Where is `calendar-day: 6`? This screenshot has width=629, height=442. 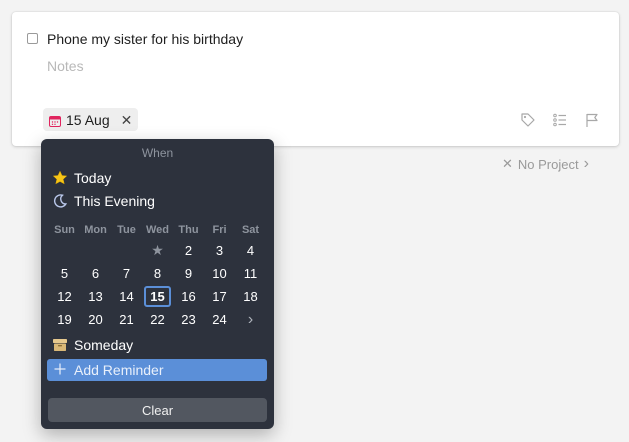 calendar-day: 6 is located at coordinates (95, 273).